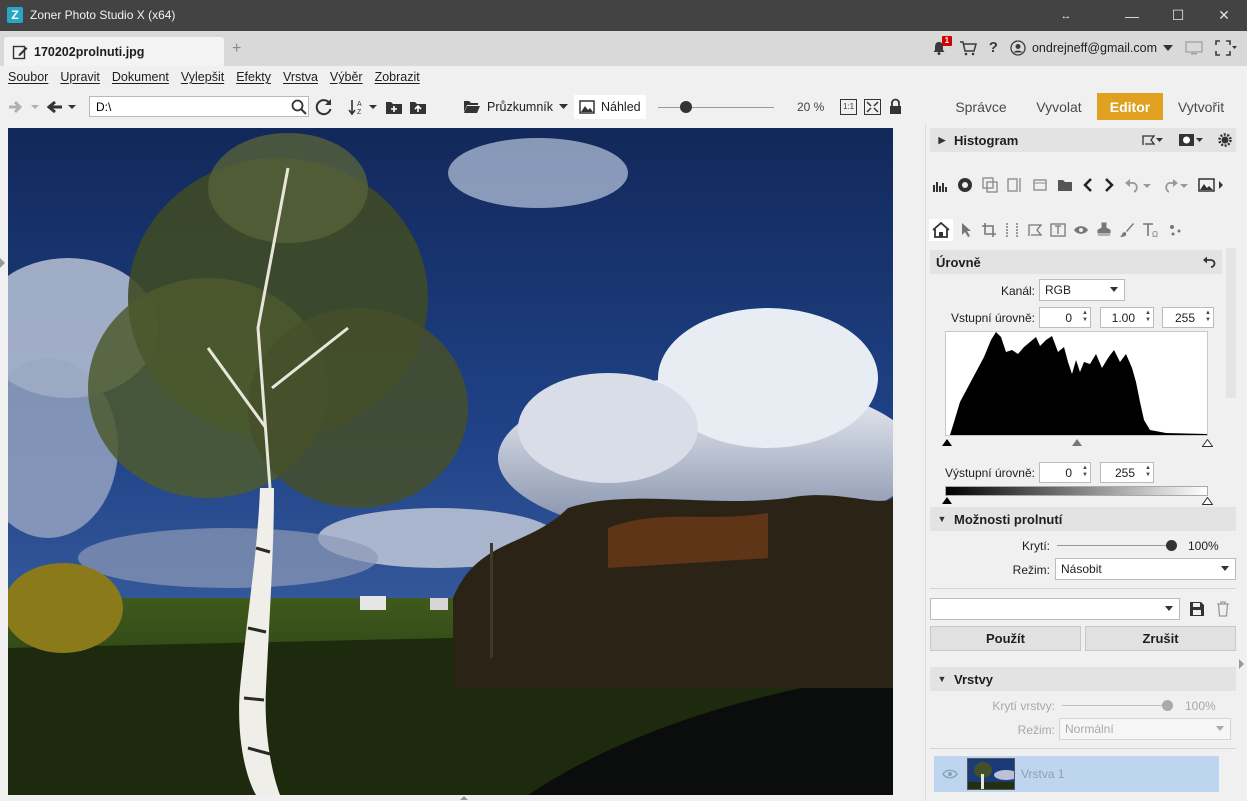 Image resolution: width=1247 pixels, height=801 pixels. I want to click on parent-folder-icon, so click(418, 107).